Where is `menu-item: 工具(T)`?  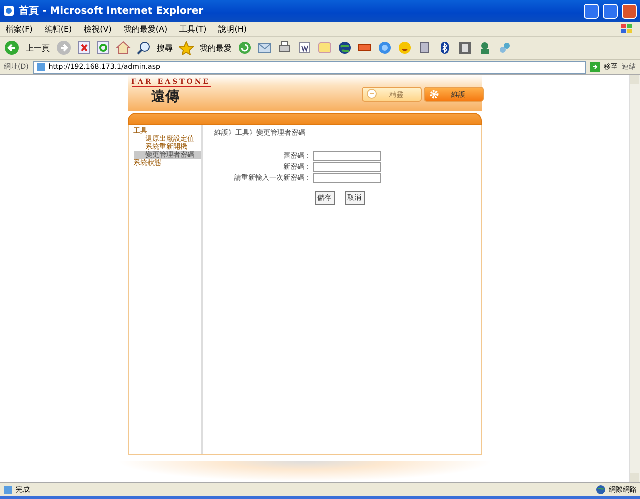 menu-item: 工具(T) is located at coordinates (193, 29).